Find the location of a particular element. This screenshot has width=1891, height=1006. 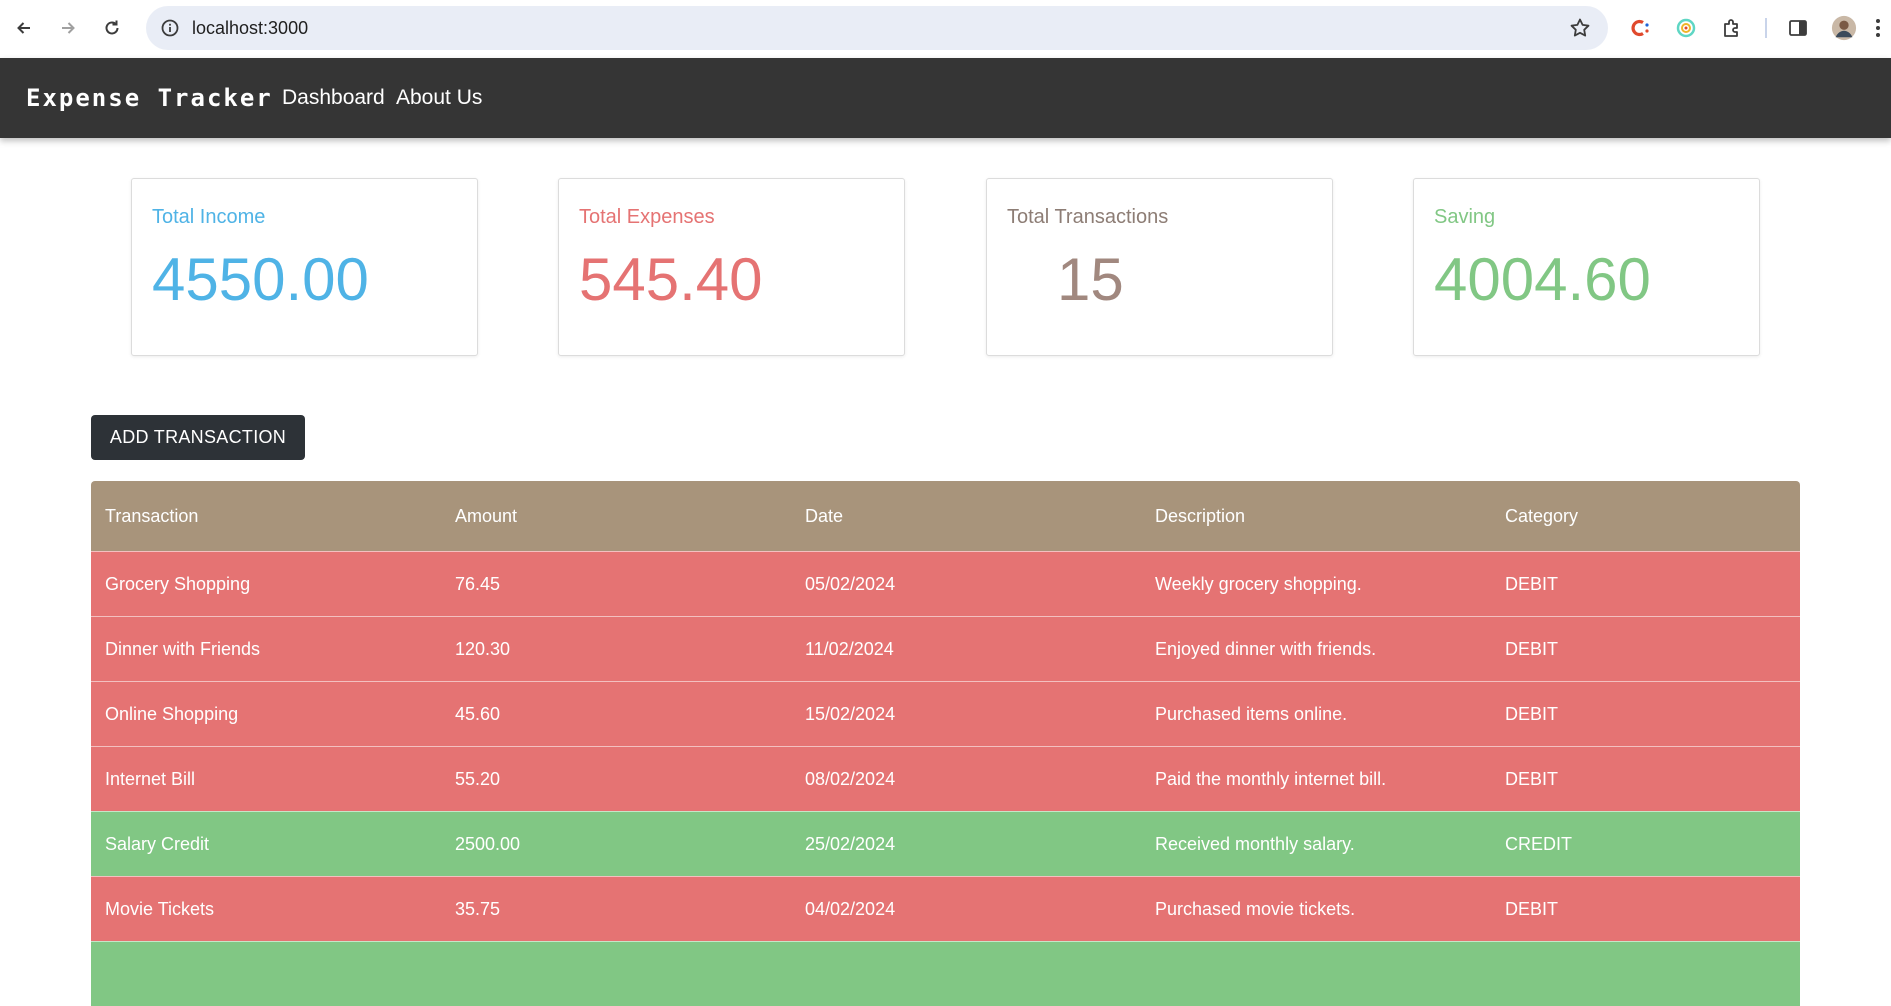

cell-transaction: Internet Bill is located at coordinates (150, 778).